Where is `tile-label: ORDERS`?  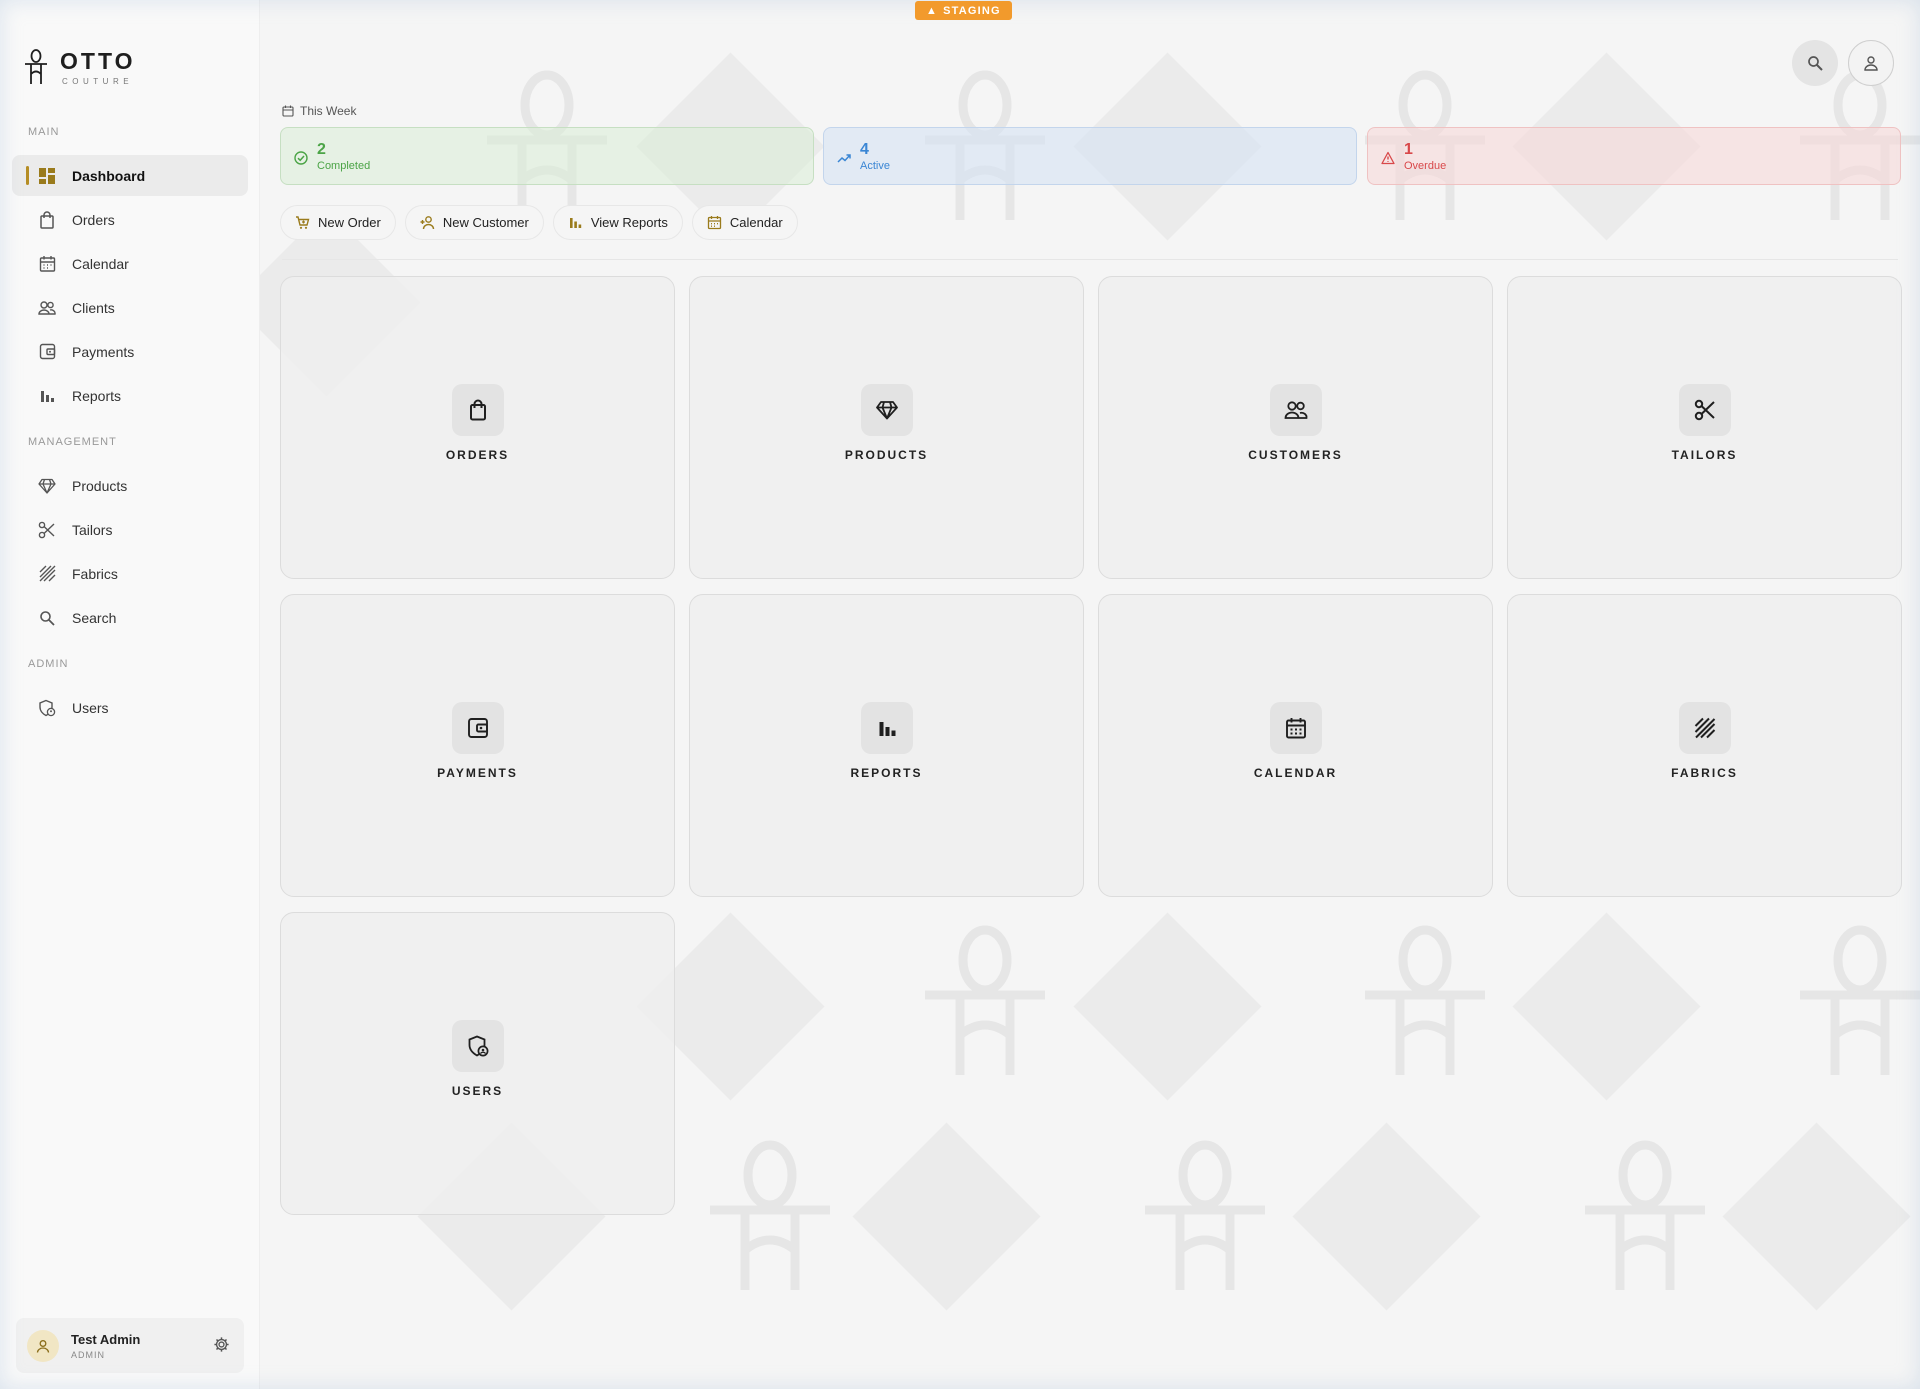 tile-label: ORDERS is located at coordinates (477, 454).